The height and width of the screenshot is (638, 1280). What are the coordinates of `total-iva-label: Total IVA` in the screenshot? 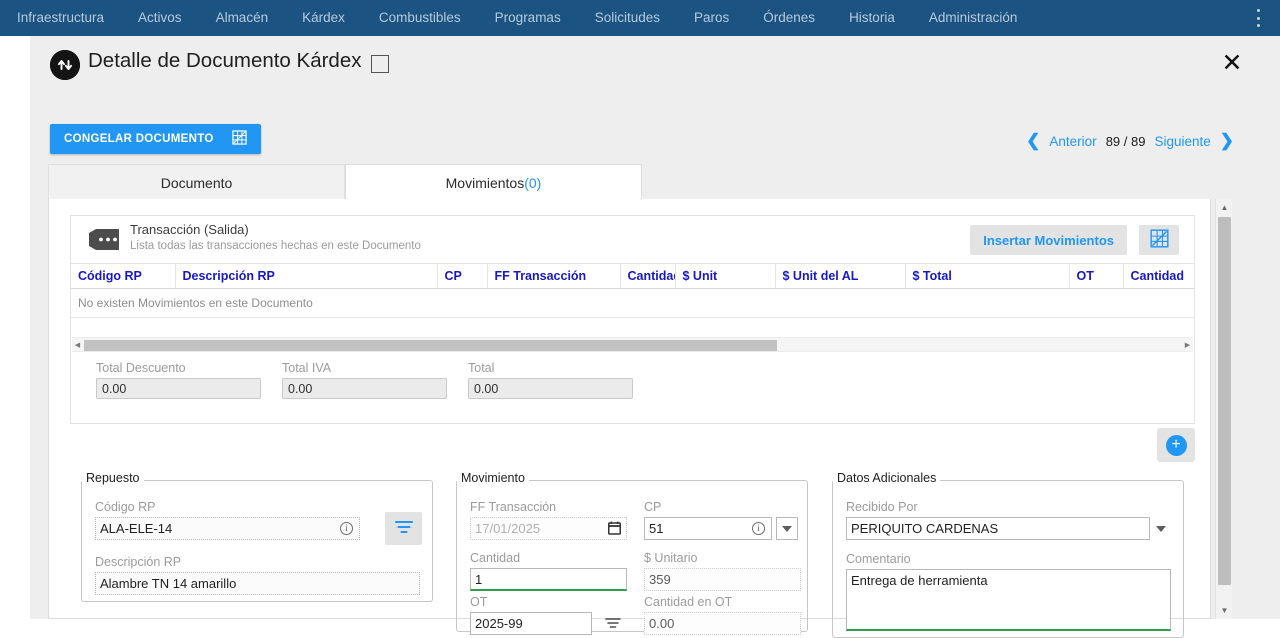 It's located at (307, 368).